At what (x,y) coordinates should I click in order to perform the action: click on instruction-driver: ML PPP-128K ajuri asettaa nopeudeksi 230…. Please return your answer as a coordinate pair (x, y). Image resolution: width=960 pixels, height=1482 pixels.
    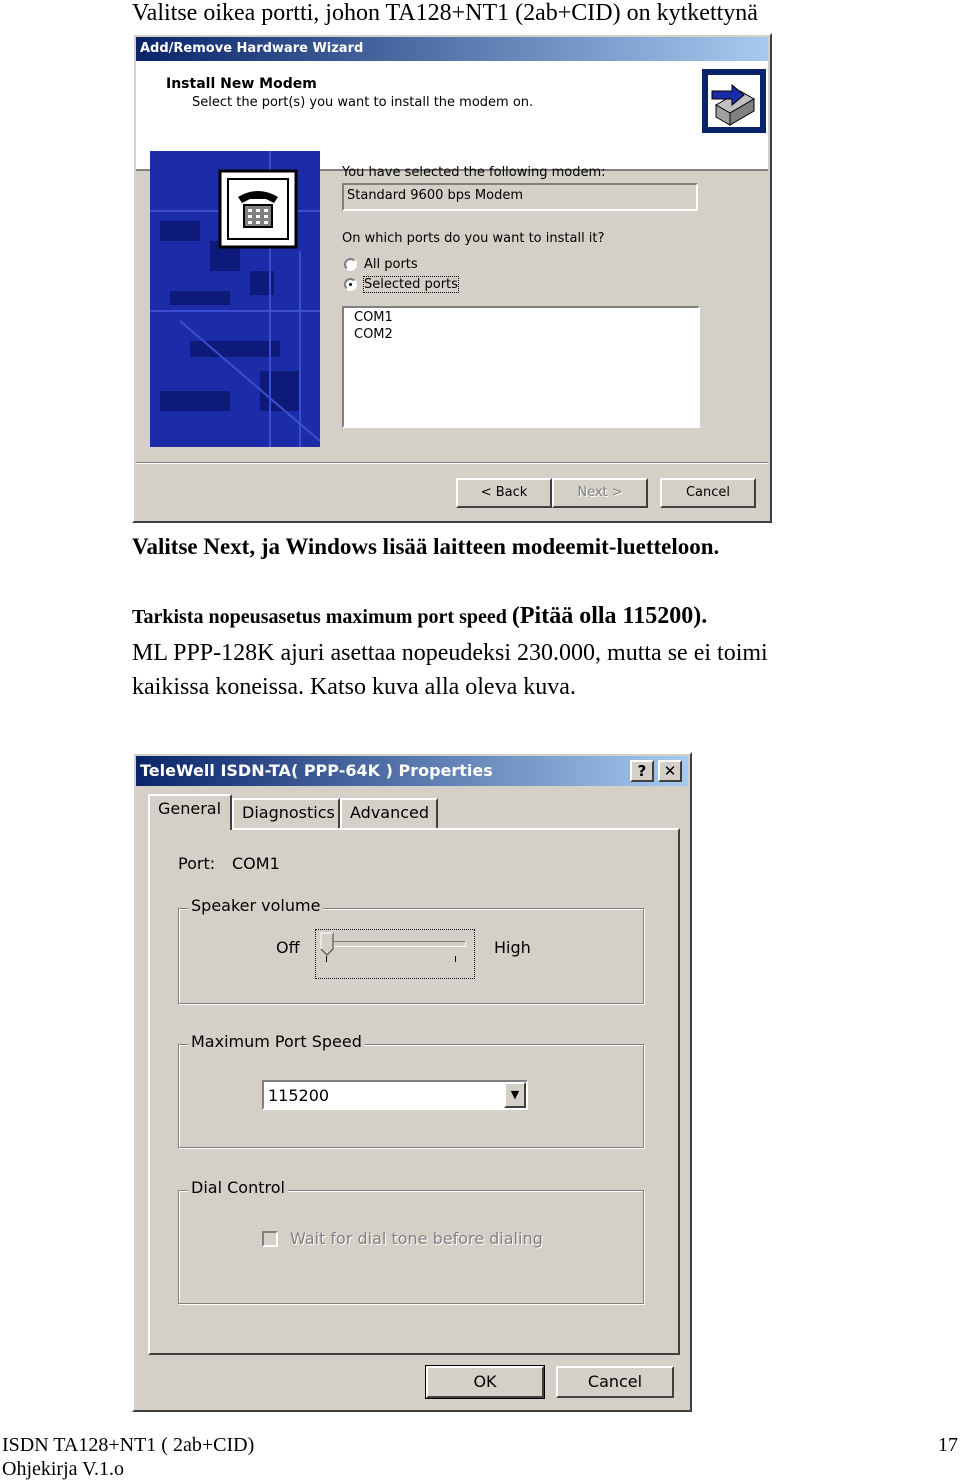
    Looking at the image, I should click on (450, 653).